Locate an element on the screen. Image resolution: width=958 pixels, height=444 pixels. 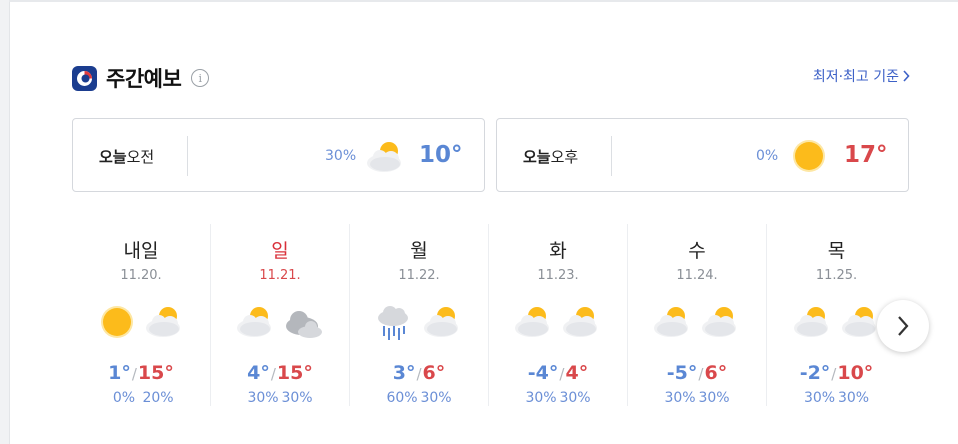
section-title: 주간예보 is located at coordinates (144, 79).